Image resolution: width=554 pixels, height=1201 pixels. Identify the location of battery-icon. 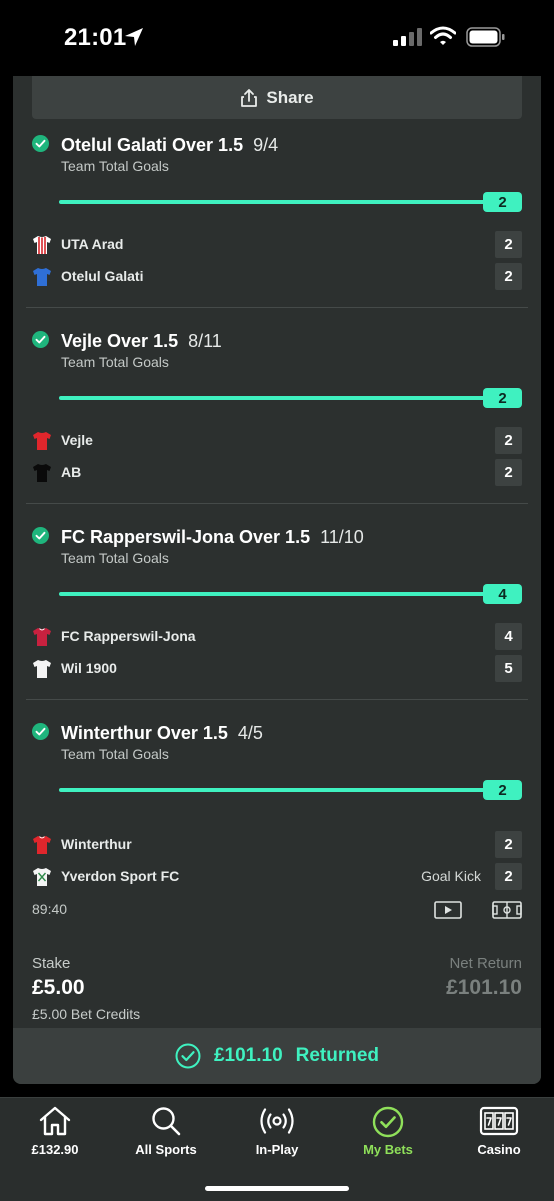
(485, 37).